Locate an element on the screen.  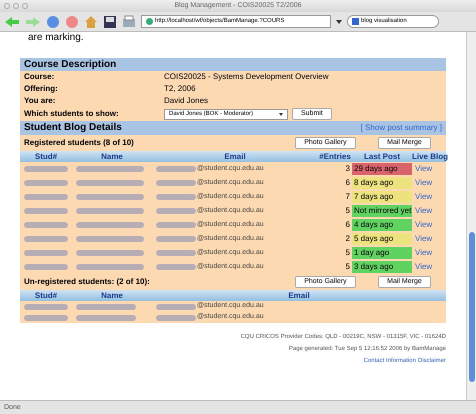
group-title: Un-registered students: (2 of 10): is located at coordinates (87, 282).